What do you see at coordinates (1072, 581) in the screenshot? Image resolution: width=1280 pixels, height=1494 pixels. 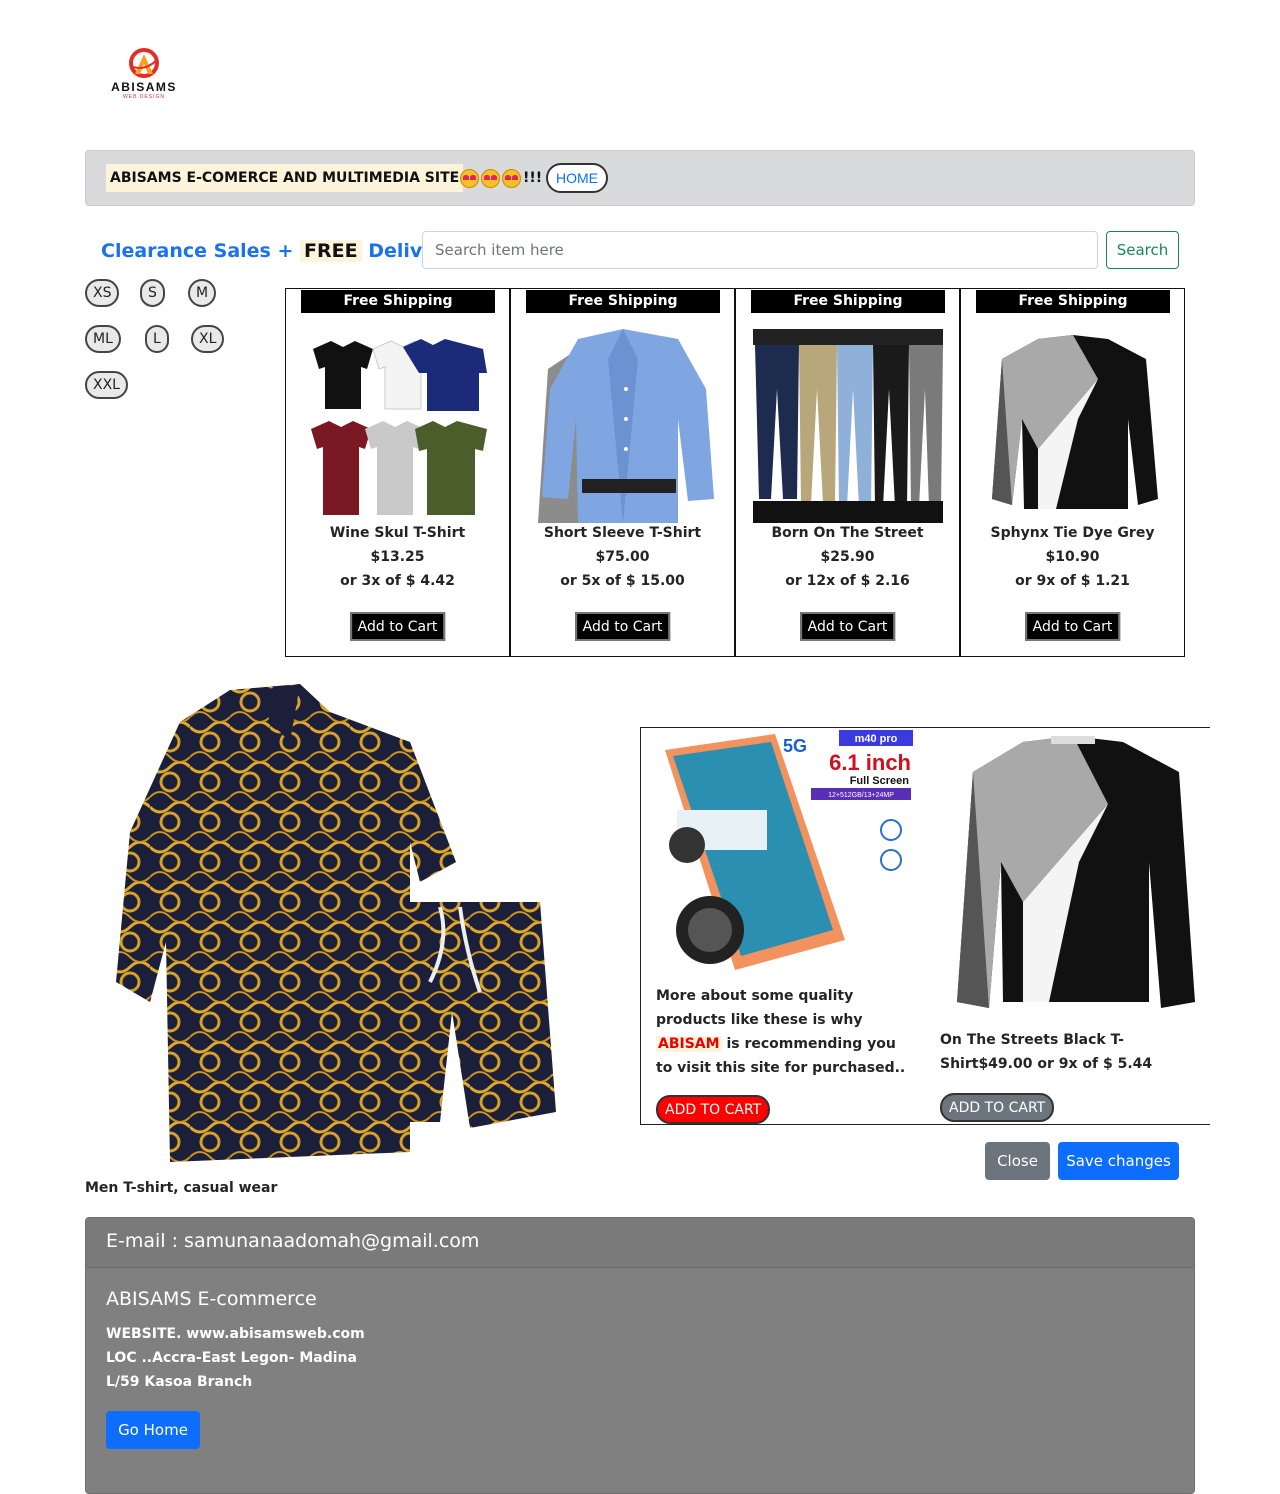 I see `product-installment: or 9x of $ 1.21` at bounding box center [1072, 581].